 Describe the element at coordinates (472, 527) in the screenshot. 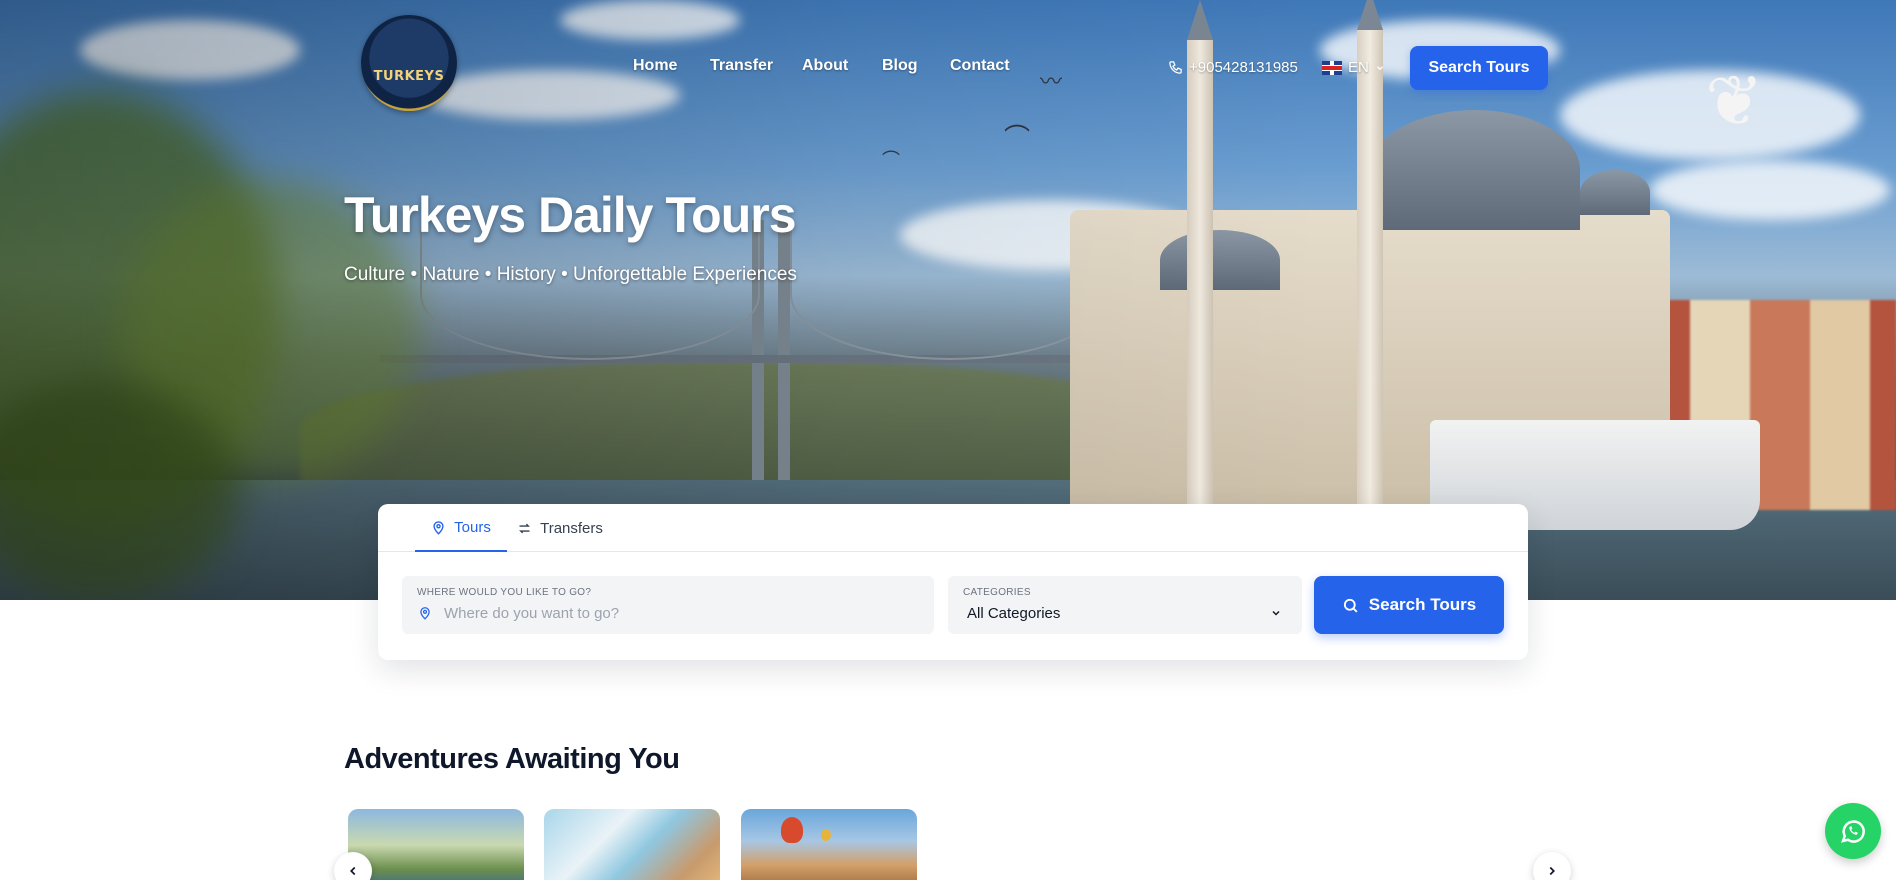

I see `tab-tours-label: Tours` at that location.